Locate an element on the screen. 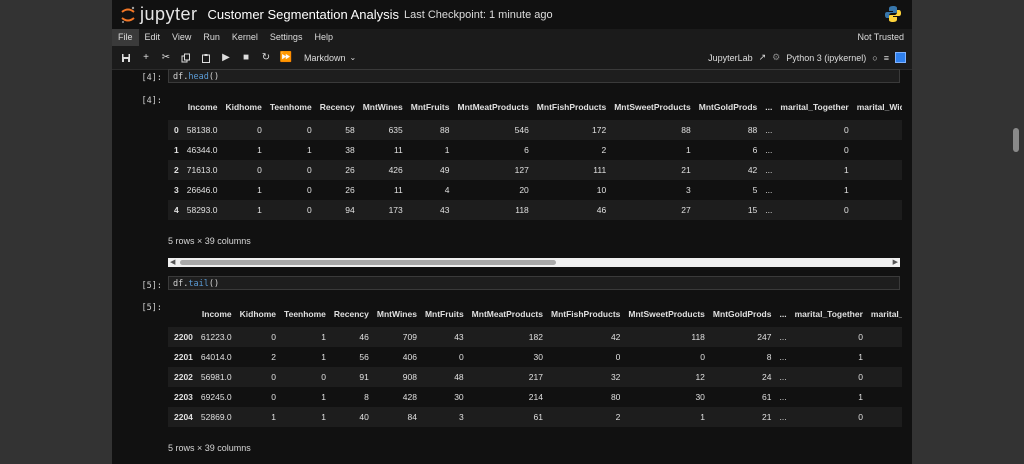  menu-help: Help is located at coordinates (323, 37).